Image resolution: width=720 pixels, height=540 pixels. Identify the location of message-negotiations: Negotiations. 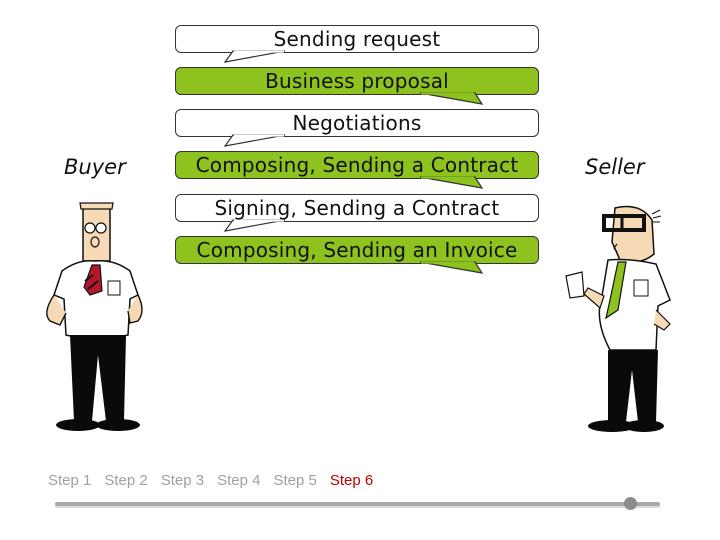
(357, 123).